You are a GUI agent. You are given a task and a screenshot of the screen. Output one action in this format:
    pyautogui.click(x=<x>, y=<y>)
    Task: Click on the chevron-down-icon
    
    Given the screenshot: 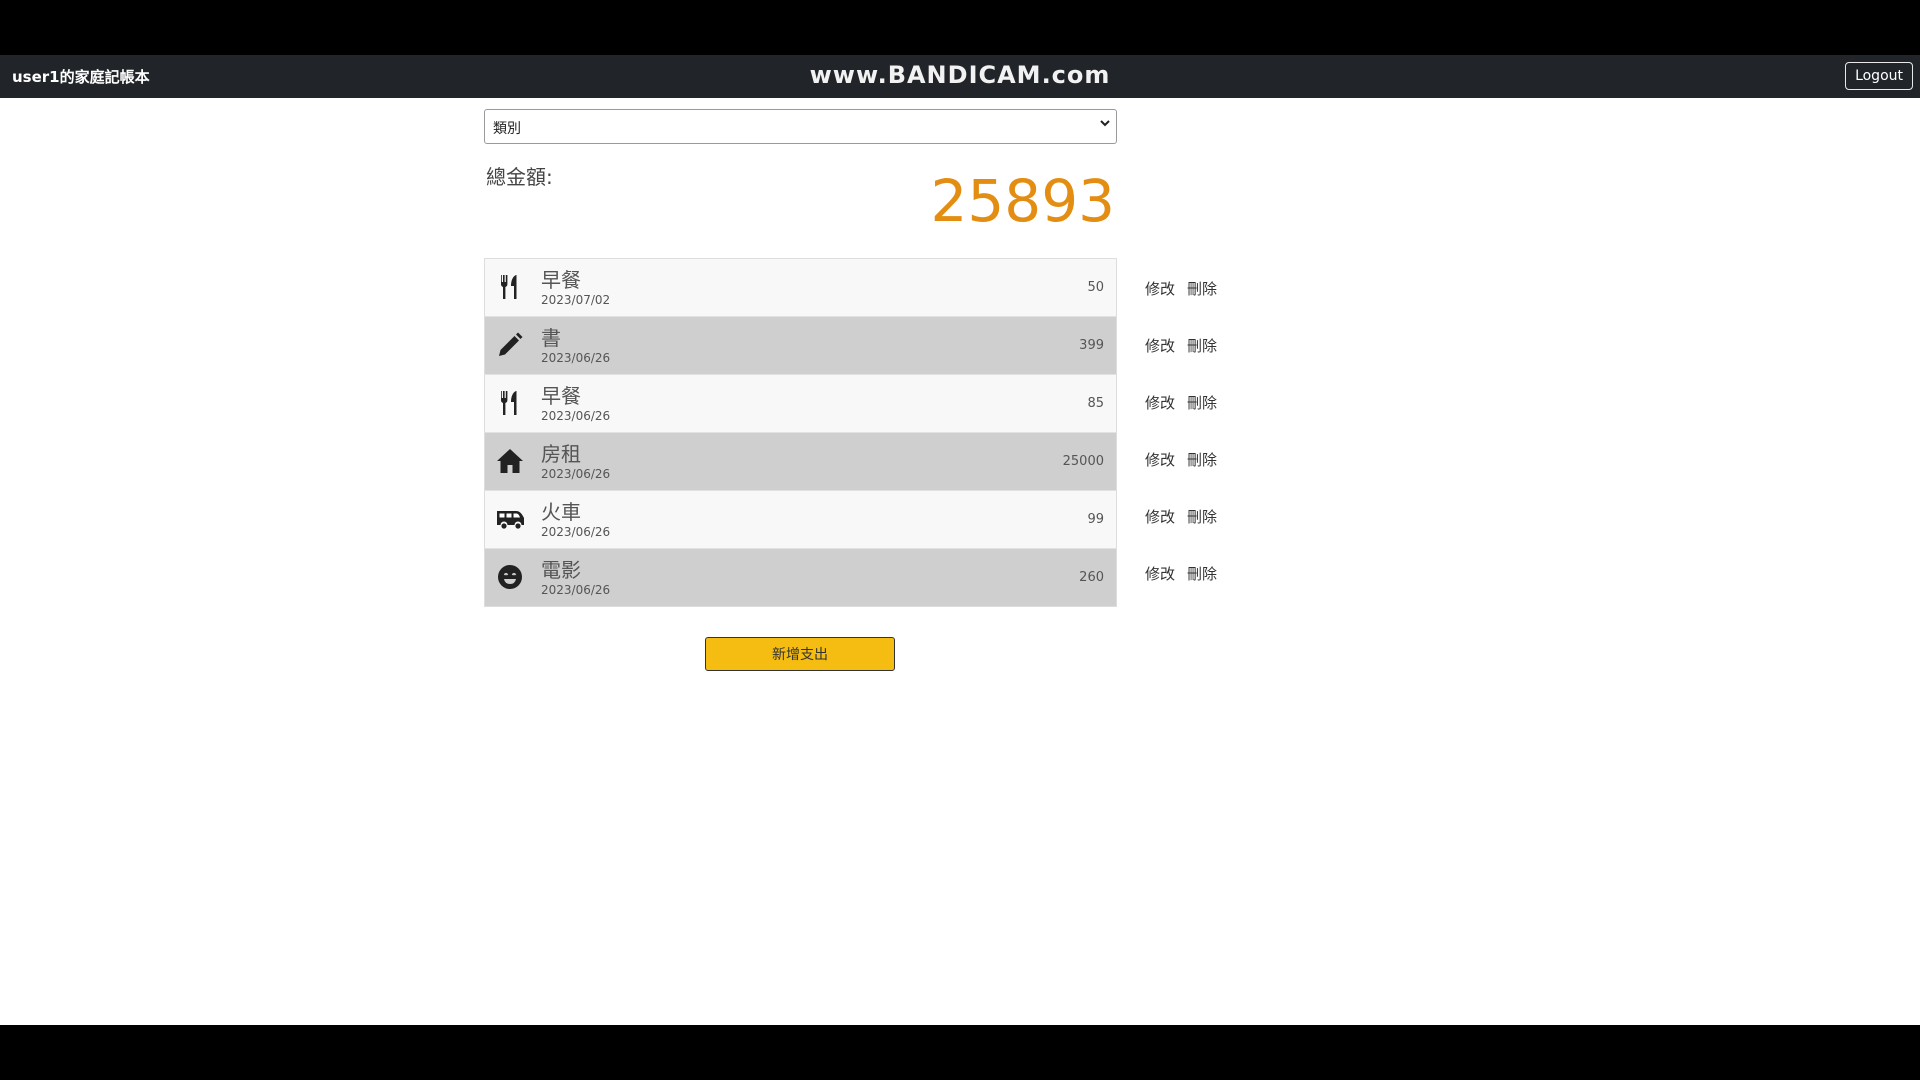 What is the action you would take?
    pyautogui.click(x=1105, y=124)
    